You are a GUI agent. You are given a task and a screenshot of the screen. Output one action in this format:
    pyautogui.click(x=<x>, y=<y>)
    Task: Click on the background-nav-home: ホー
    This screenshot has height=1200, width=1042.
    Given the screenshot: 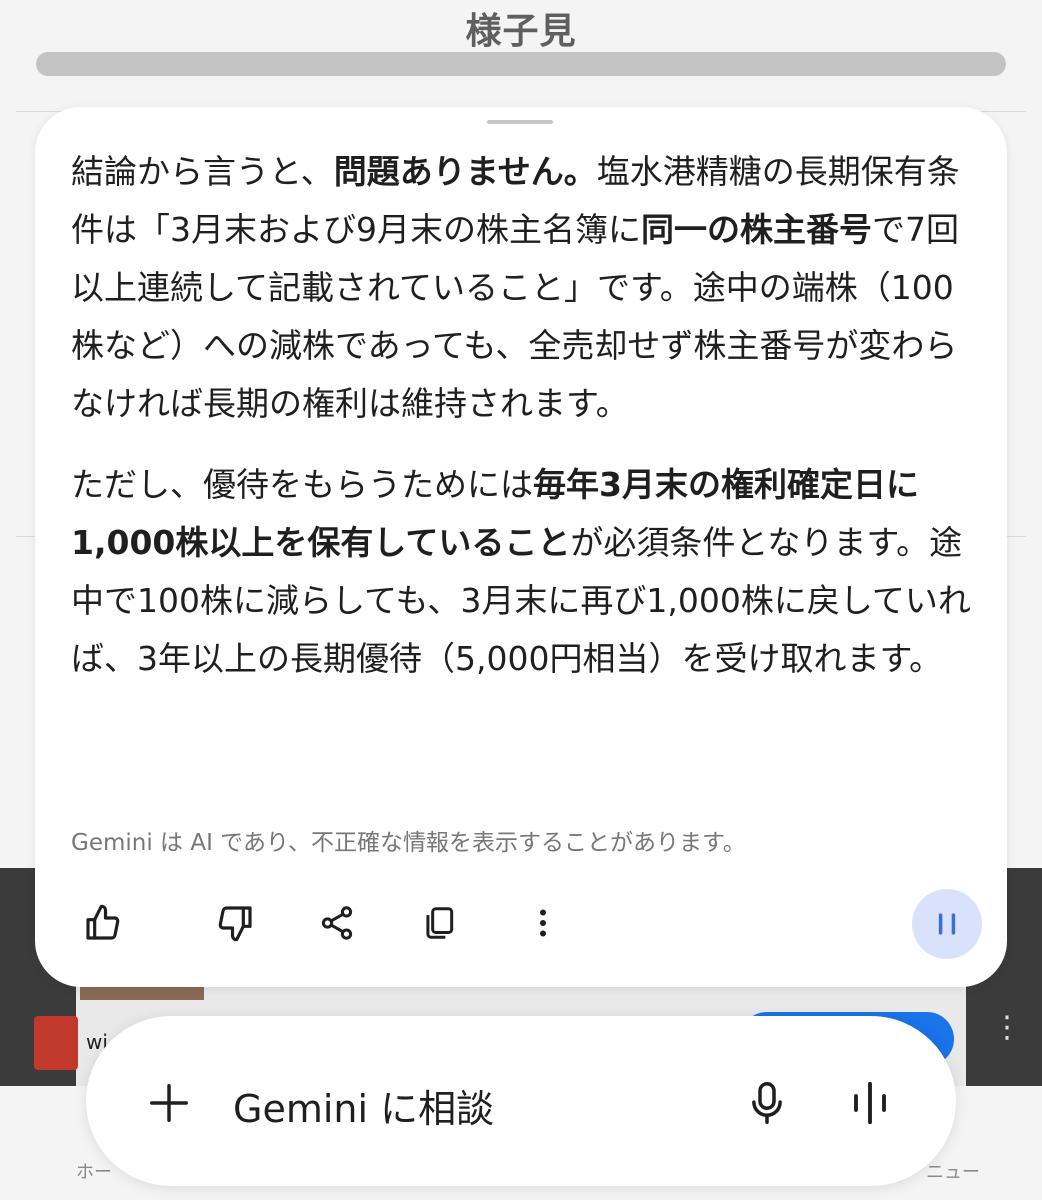 What is the action you would take?
    pyautogui.click(x=94, y=1172)
    